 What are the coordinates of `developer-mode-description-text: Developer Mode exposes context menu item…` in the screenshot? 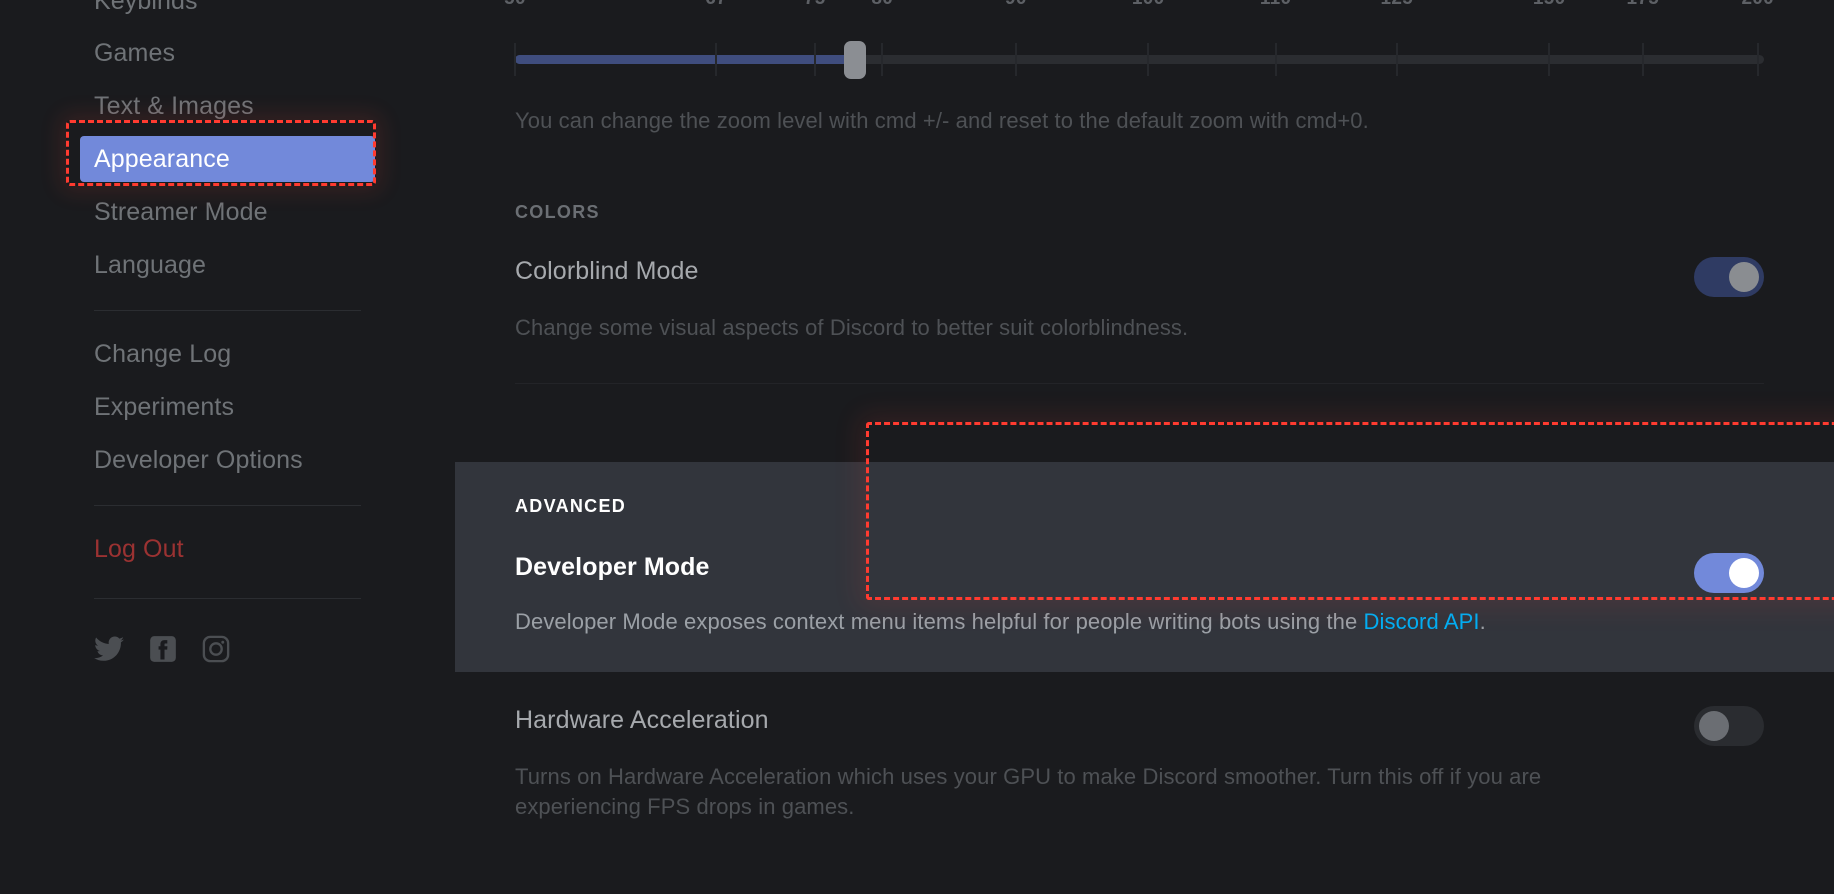 It's located at (939, 622).